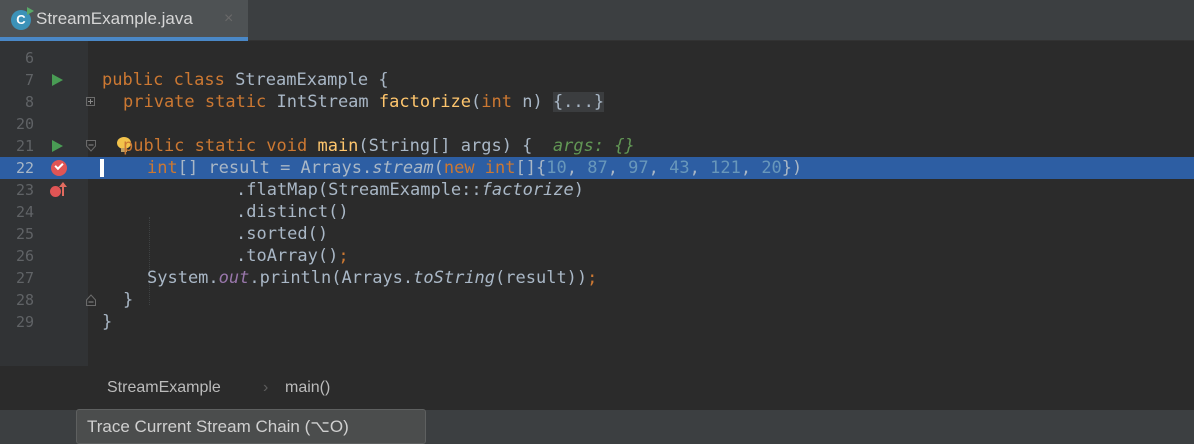 This screenshot has height=444, width=1194. I want to click on line-number: 23, so click(24, 190).